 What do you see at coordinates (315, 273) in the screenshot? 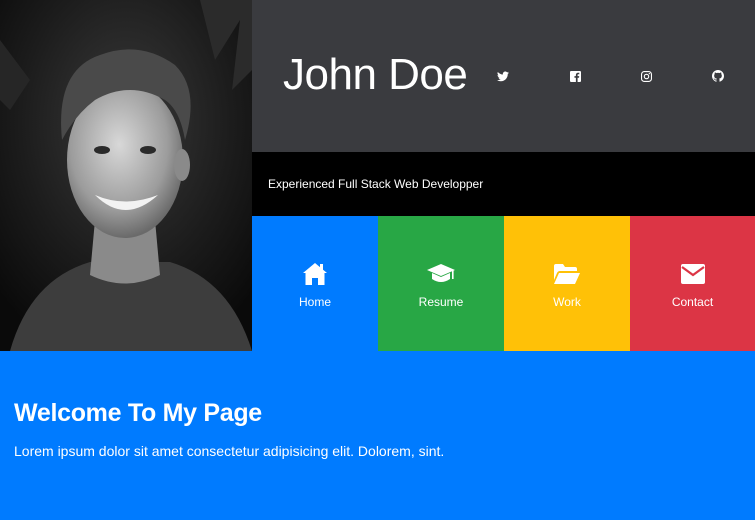
I see `home-icon` at bounding box center [315, 273].